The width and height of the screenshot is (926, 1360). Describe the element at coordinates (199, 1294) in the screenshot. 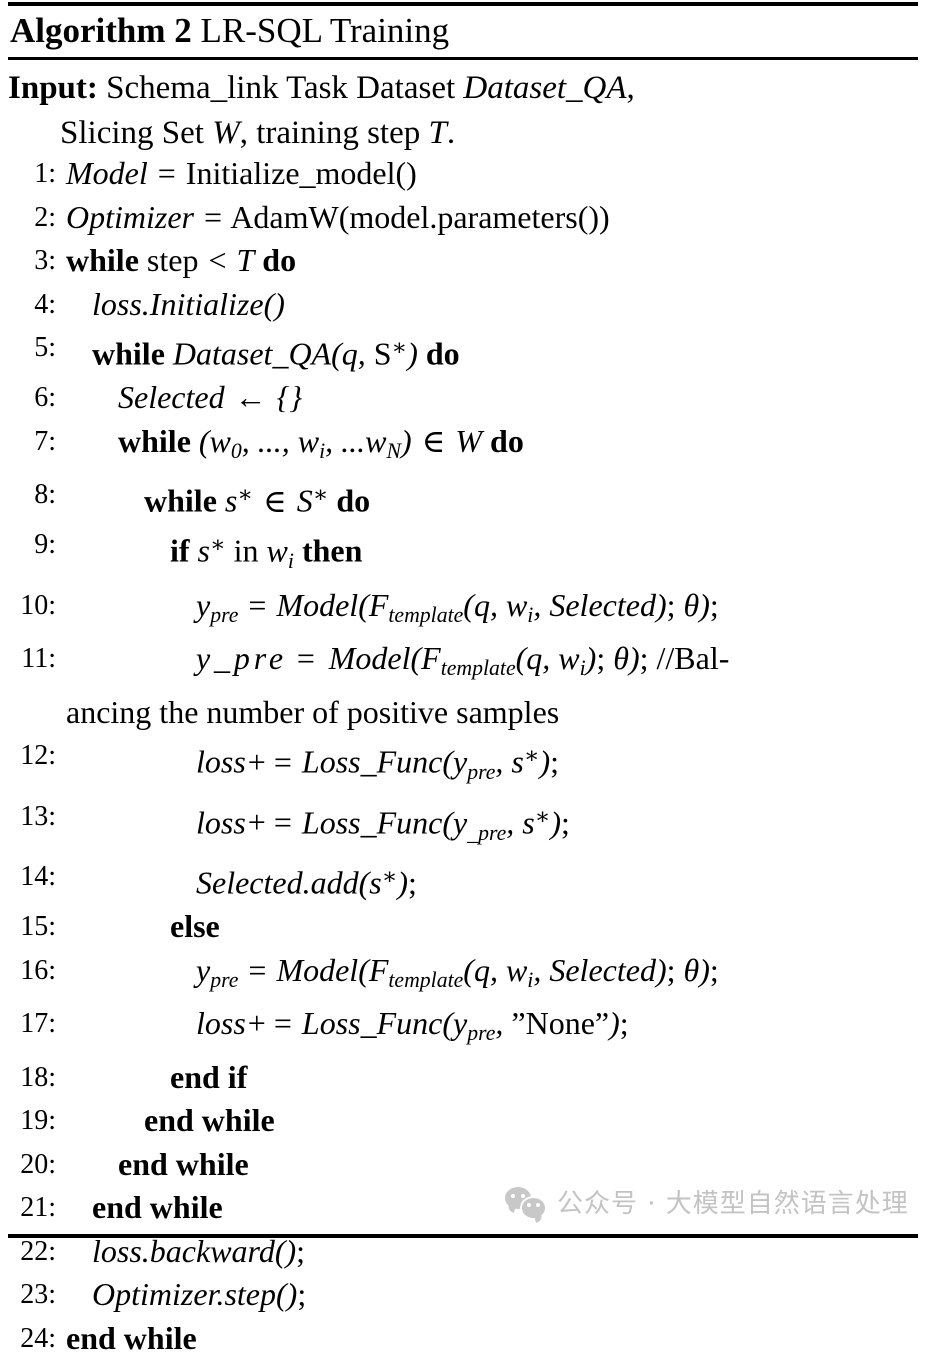

I see `line-content: Optimizer.step();` at that location.